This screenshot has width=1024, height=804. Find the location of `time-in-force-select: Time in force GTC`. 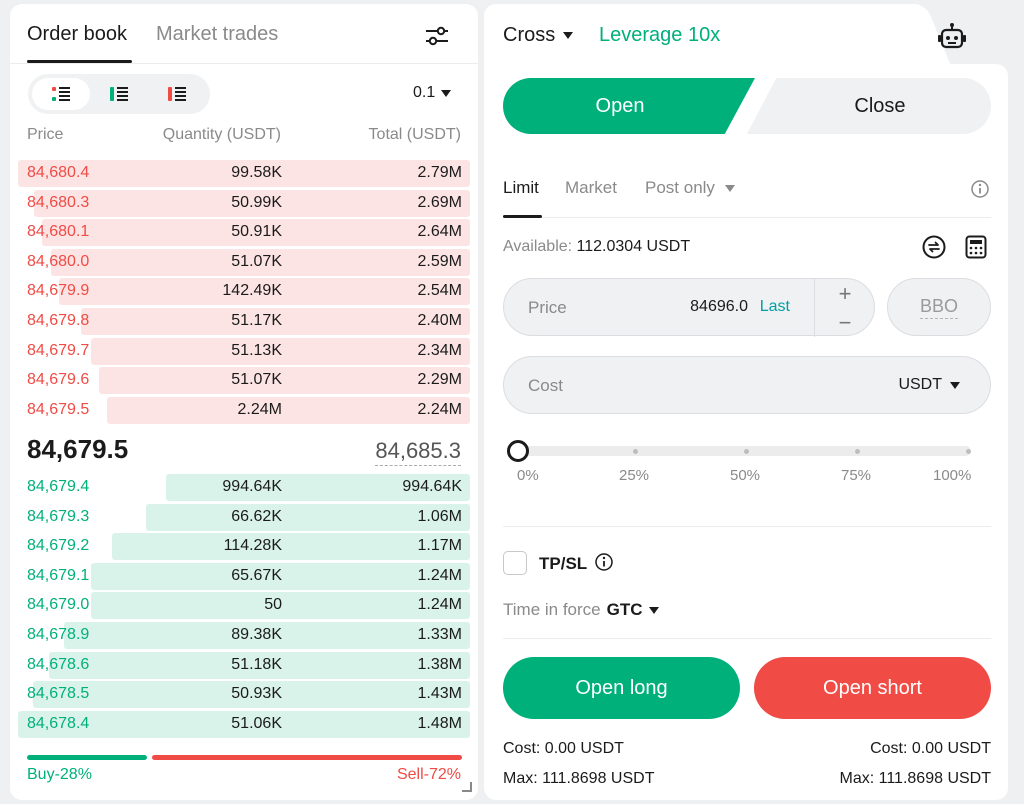

time-in-force-select: Time in force GTC is located at coordinates (581, 610).